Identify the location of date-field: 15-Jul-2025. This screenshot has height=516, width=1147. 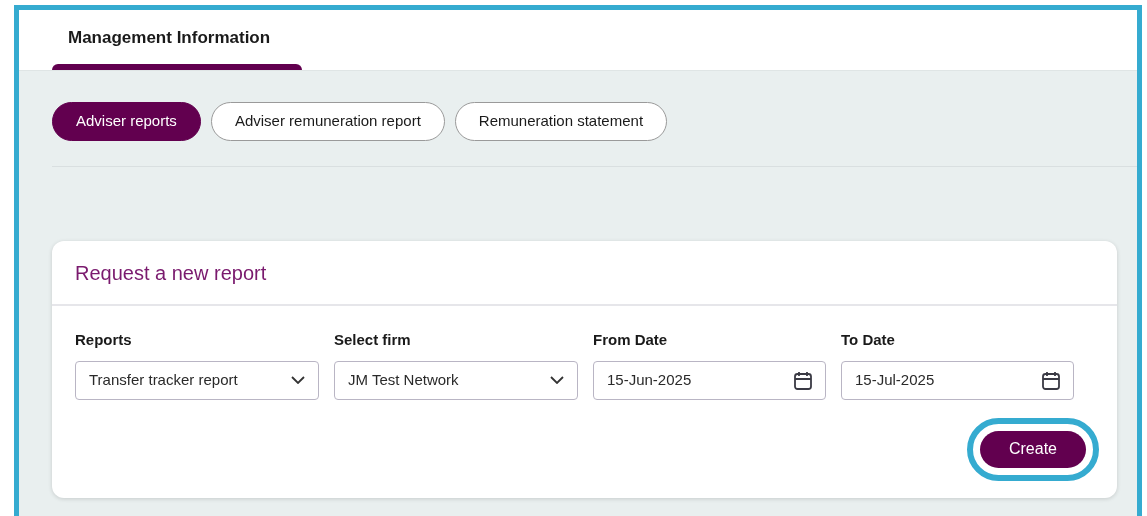
(957, 380).